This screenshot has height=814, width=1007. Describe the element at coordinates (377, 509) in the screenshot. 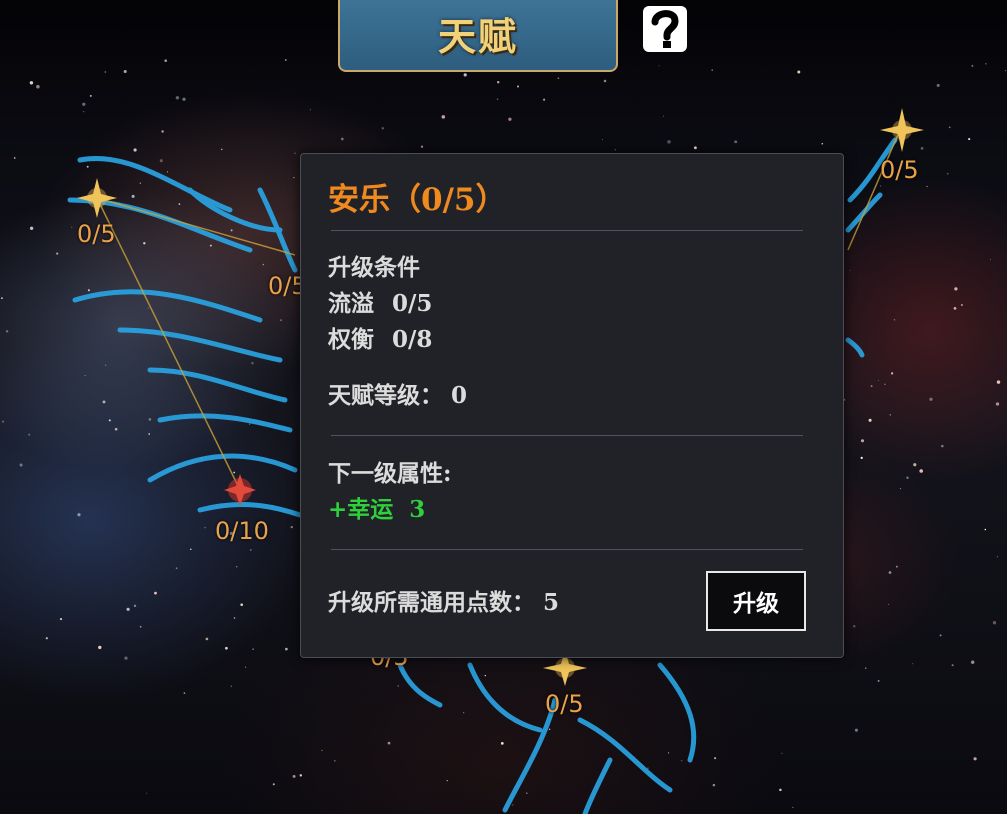

I see `next-level-bonus: +幸运 3` at that location.